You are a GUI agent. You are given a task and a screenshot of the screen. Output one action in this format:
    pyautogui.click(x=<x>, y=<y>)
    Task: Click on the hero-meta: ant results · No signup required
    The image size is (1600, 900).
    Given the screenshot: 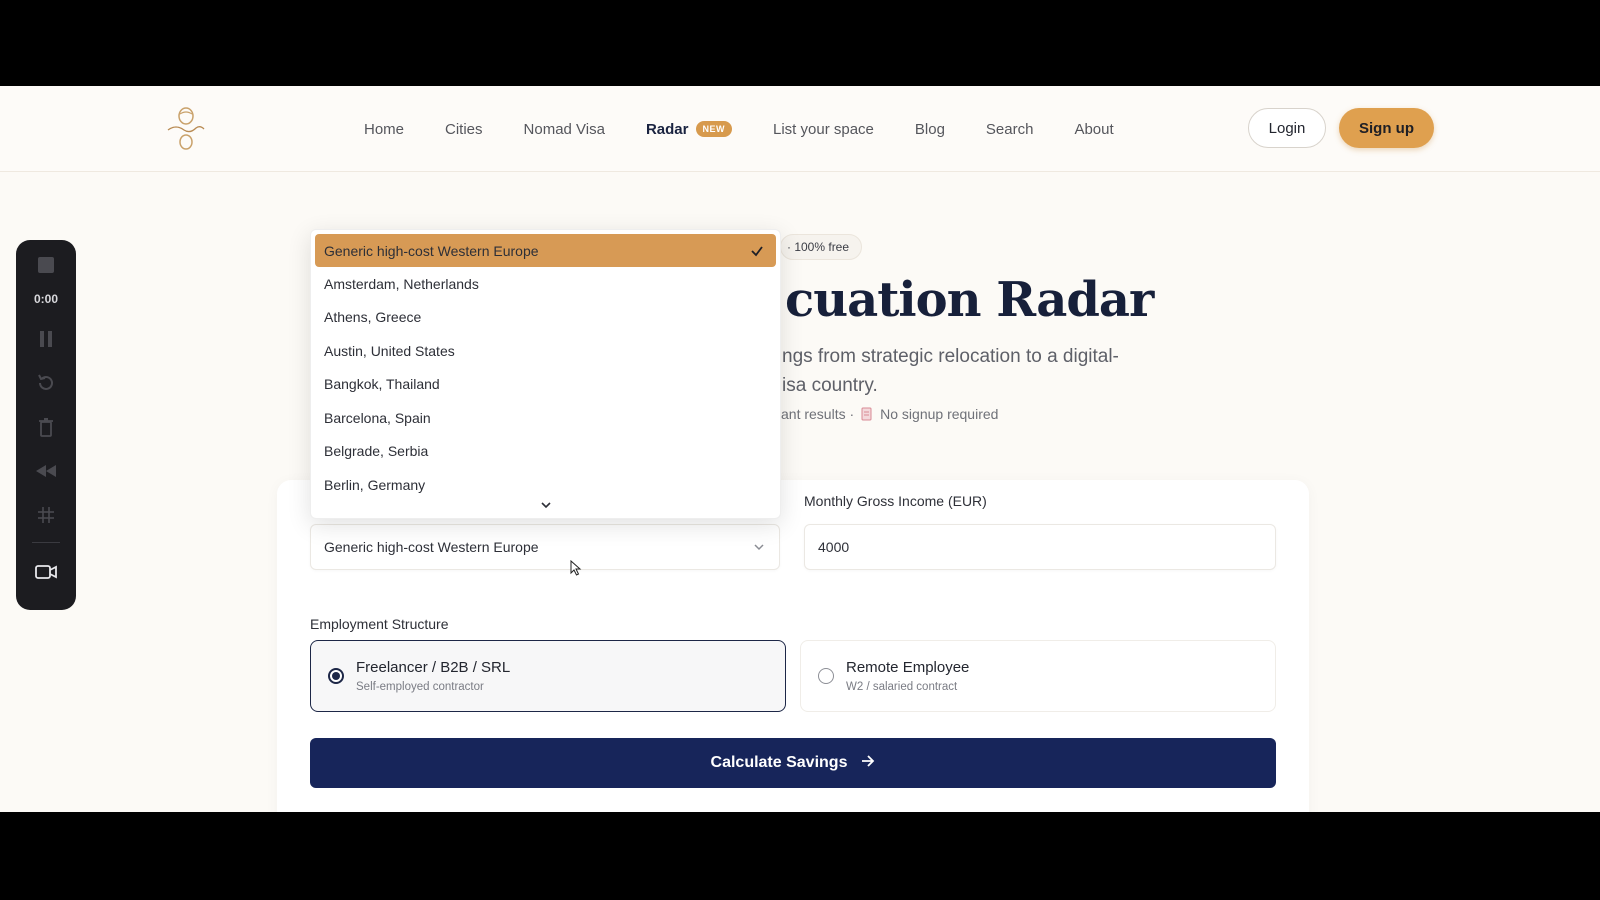 What is the action you would take?
    pyautogui.click(x=889, y=414)
    